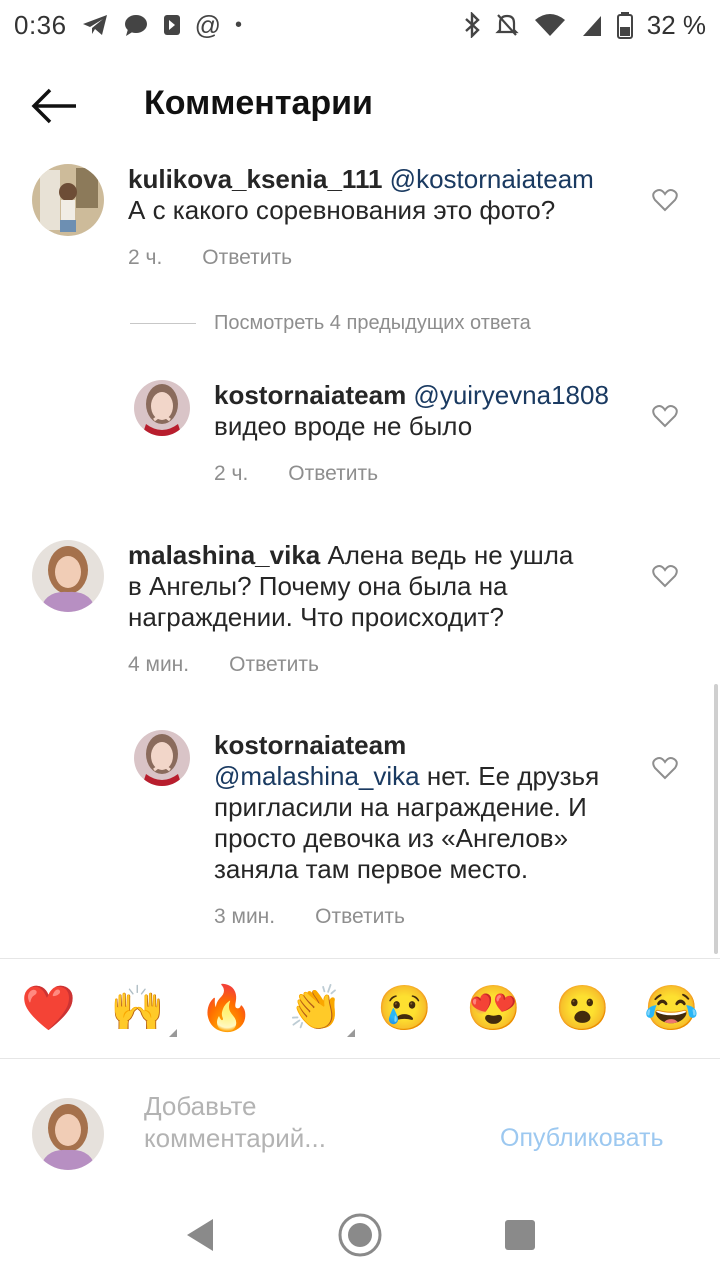 Image resolution: width=720 pixels, height=1280 pixels. I want to click on comment-composer: Добавьте комментарий... Опубликовать, so click(360, 1125).